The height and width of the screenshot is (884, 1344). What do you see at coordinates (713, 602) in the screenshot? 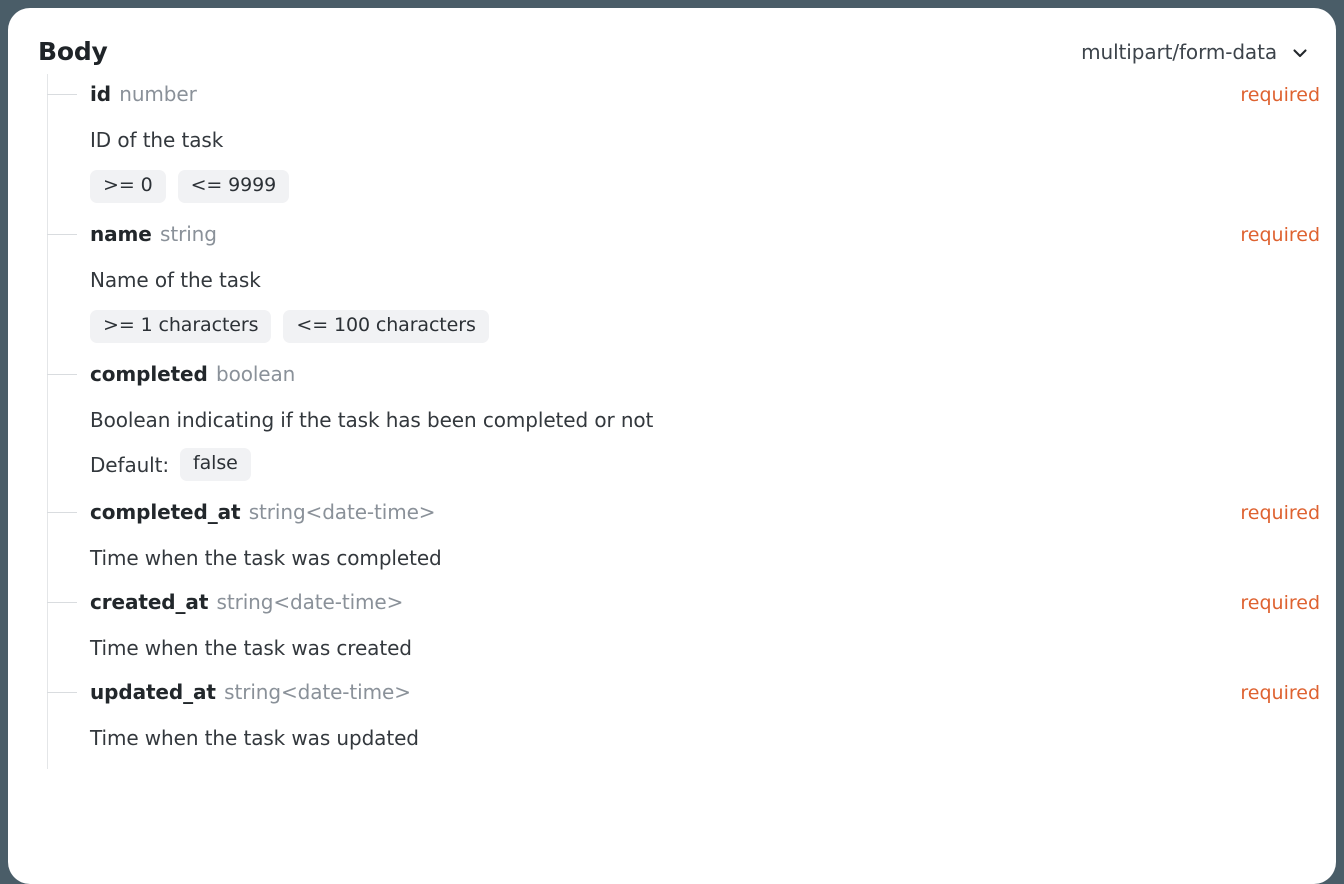
I see `property-header: created_at string<date-time> required` at bounding box center [713, 602].